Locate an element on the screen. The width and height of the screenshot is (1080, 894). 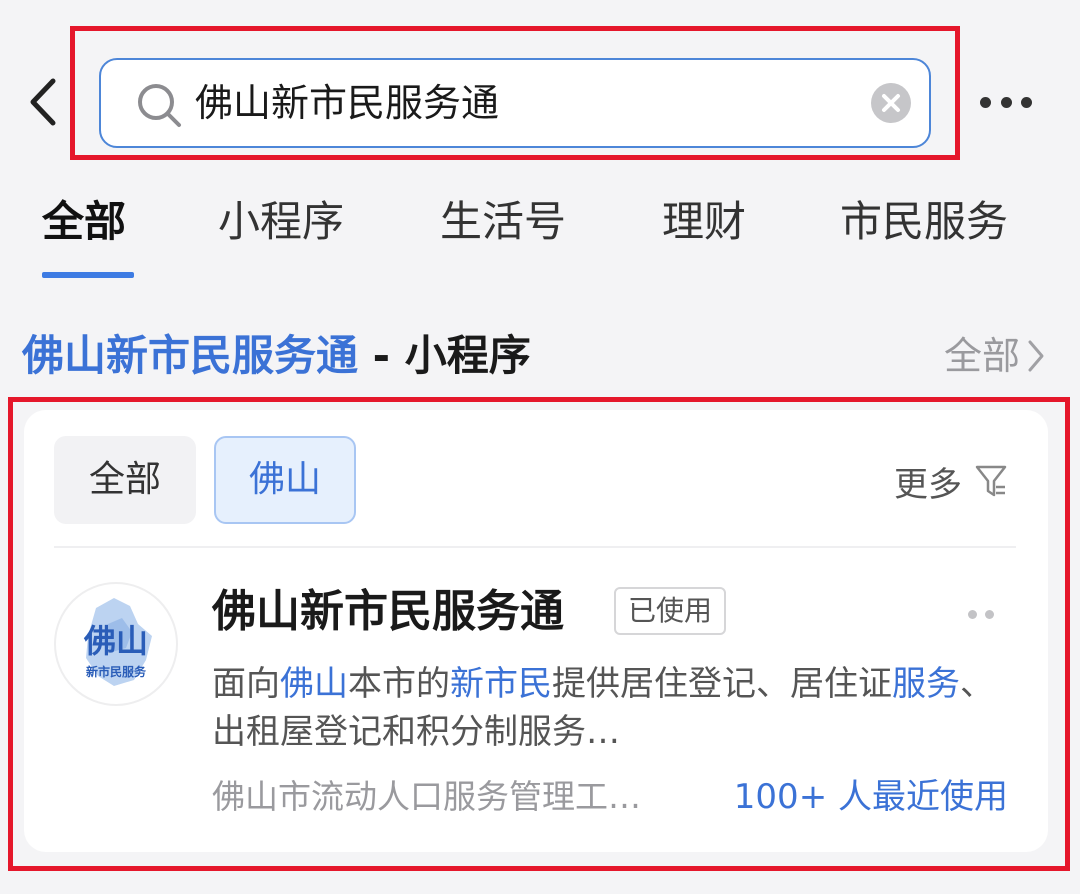
app-logo: 佛山 新市民服务 is located at coordinates (116, 644).